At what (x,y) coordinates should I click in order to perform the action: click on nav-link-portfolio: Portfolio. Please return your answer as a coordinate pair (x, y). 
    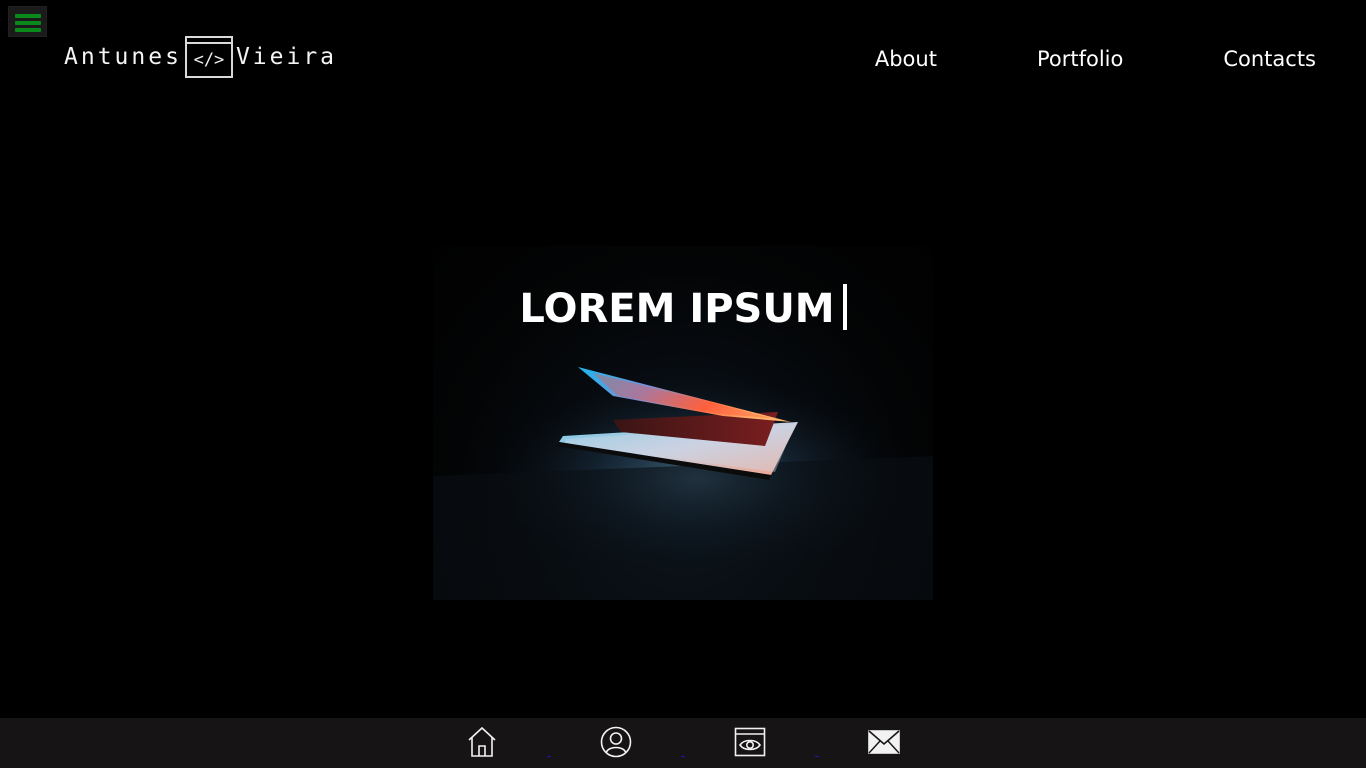
    Looking at the image, I should click on (1080, 59).